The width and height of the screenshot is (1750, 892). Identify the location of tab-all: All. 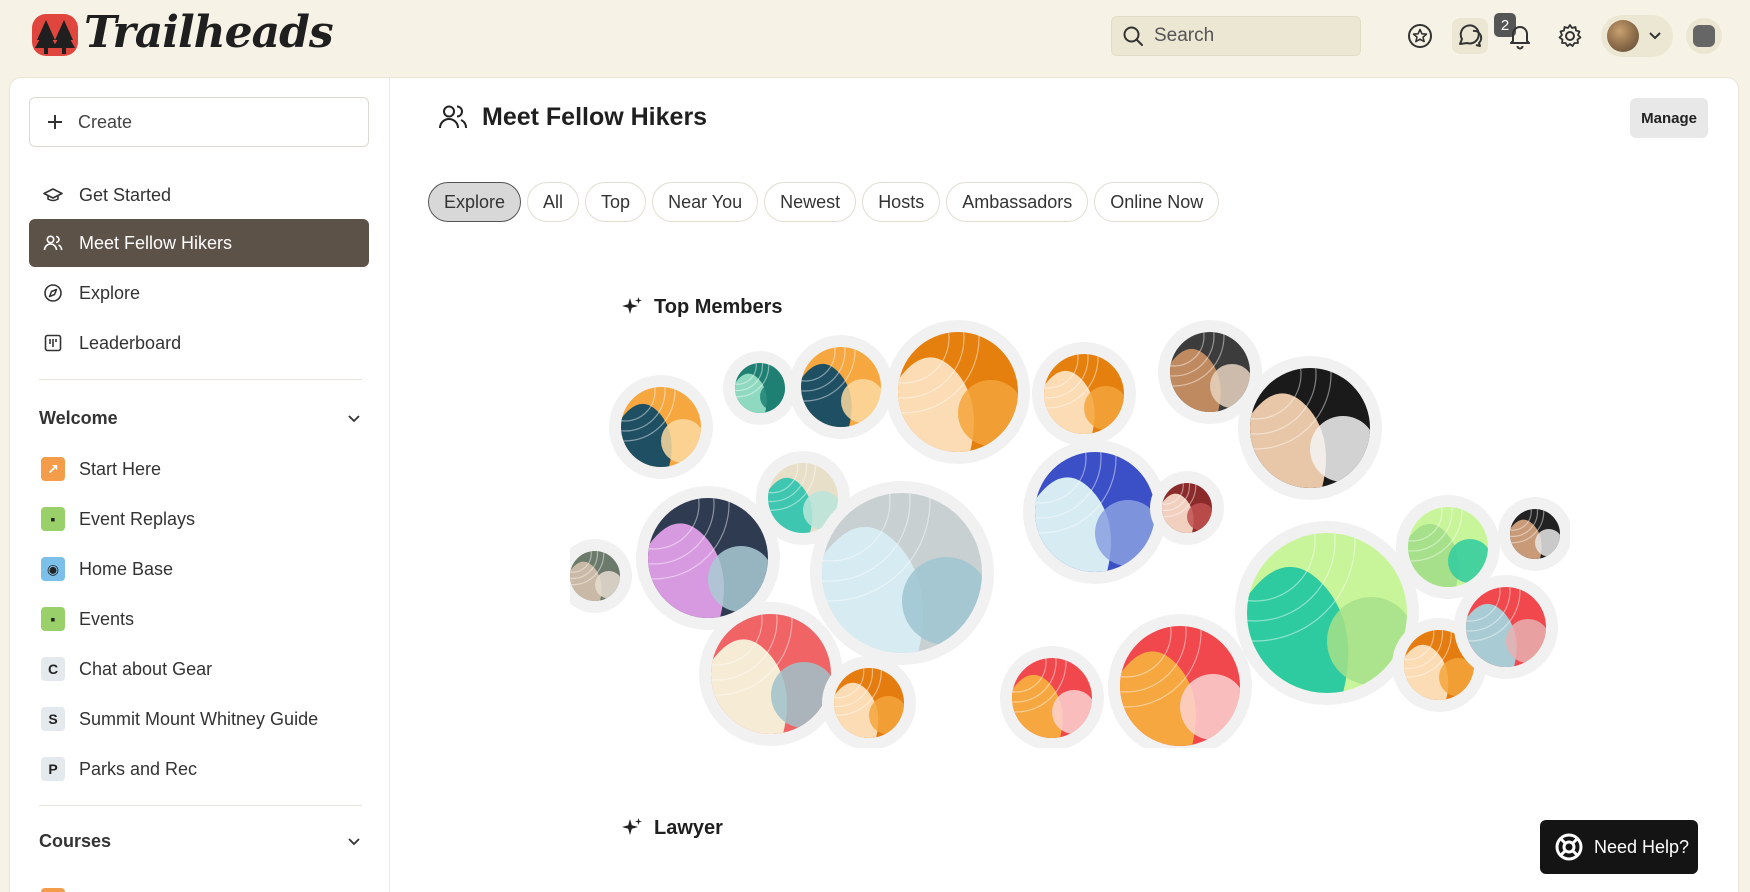
(553, 202).